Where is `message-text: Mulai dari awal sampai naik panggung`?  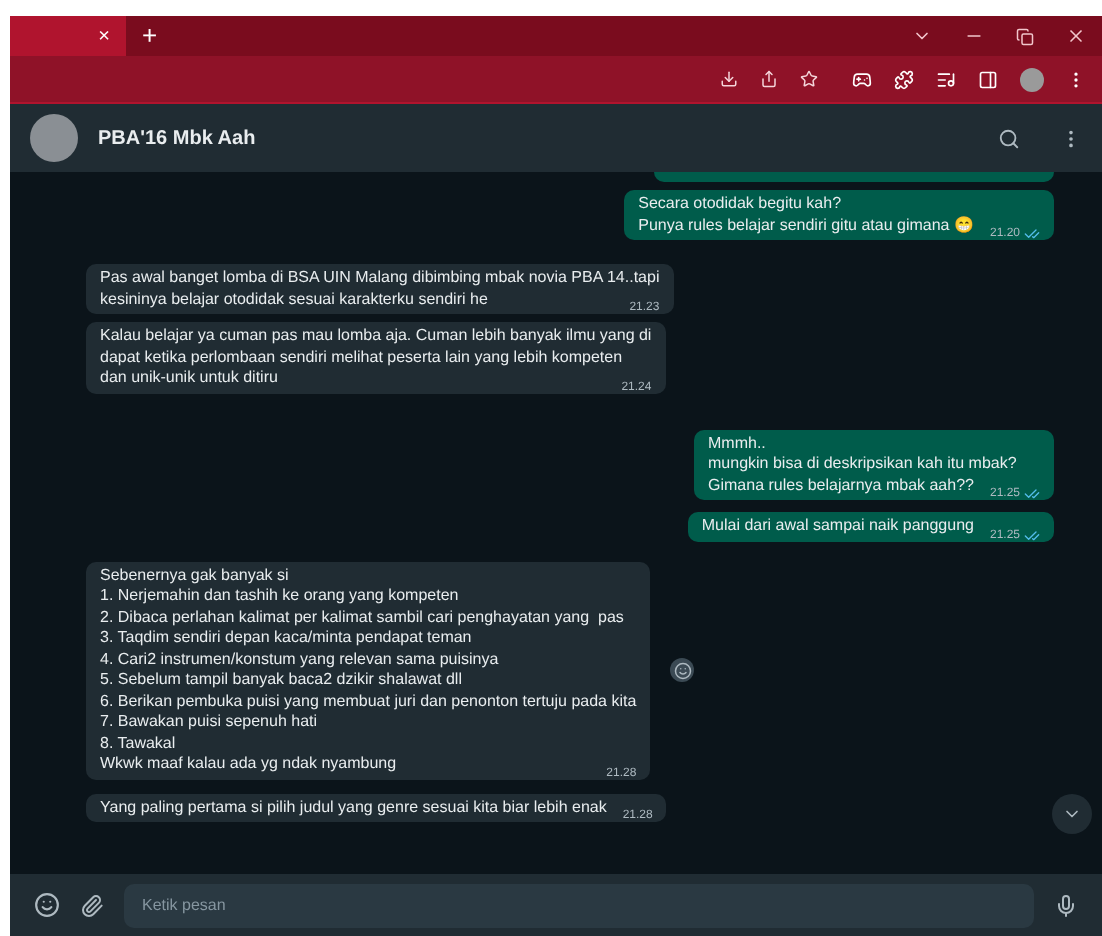
message-text: Mulai dari awal sampai naik panggung is located at coordinates (837, 526).